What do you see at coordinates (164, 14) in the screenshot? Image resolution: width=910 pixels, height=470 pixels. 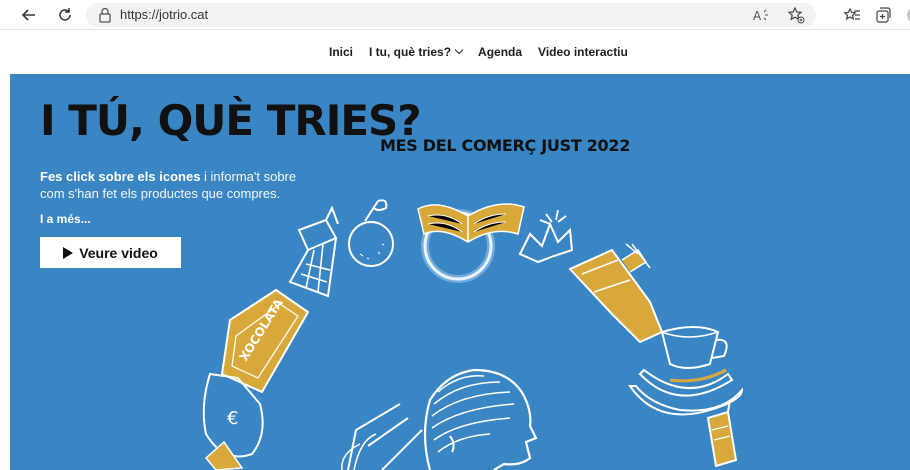 I see `url-text: https://jotrio.cat` at bounding box center [164, 14].